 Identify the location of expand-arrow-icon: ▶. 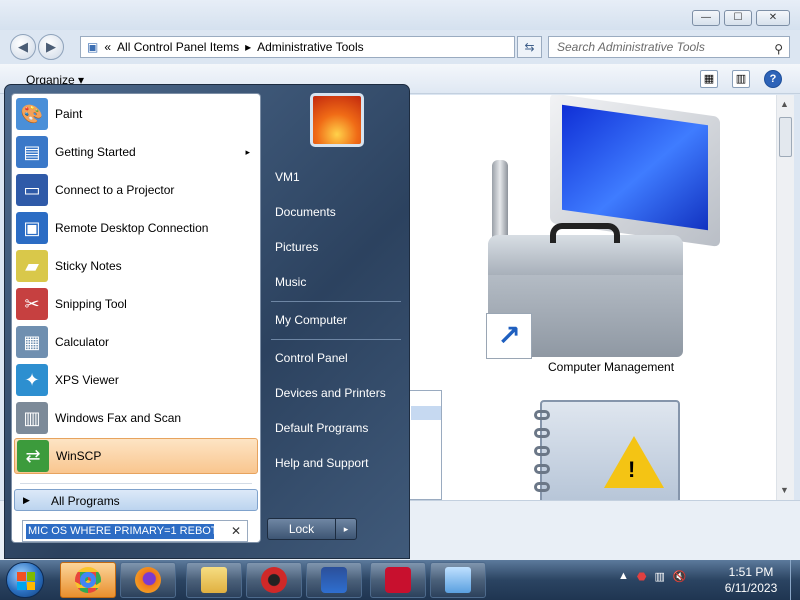
(26, 500).